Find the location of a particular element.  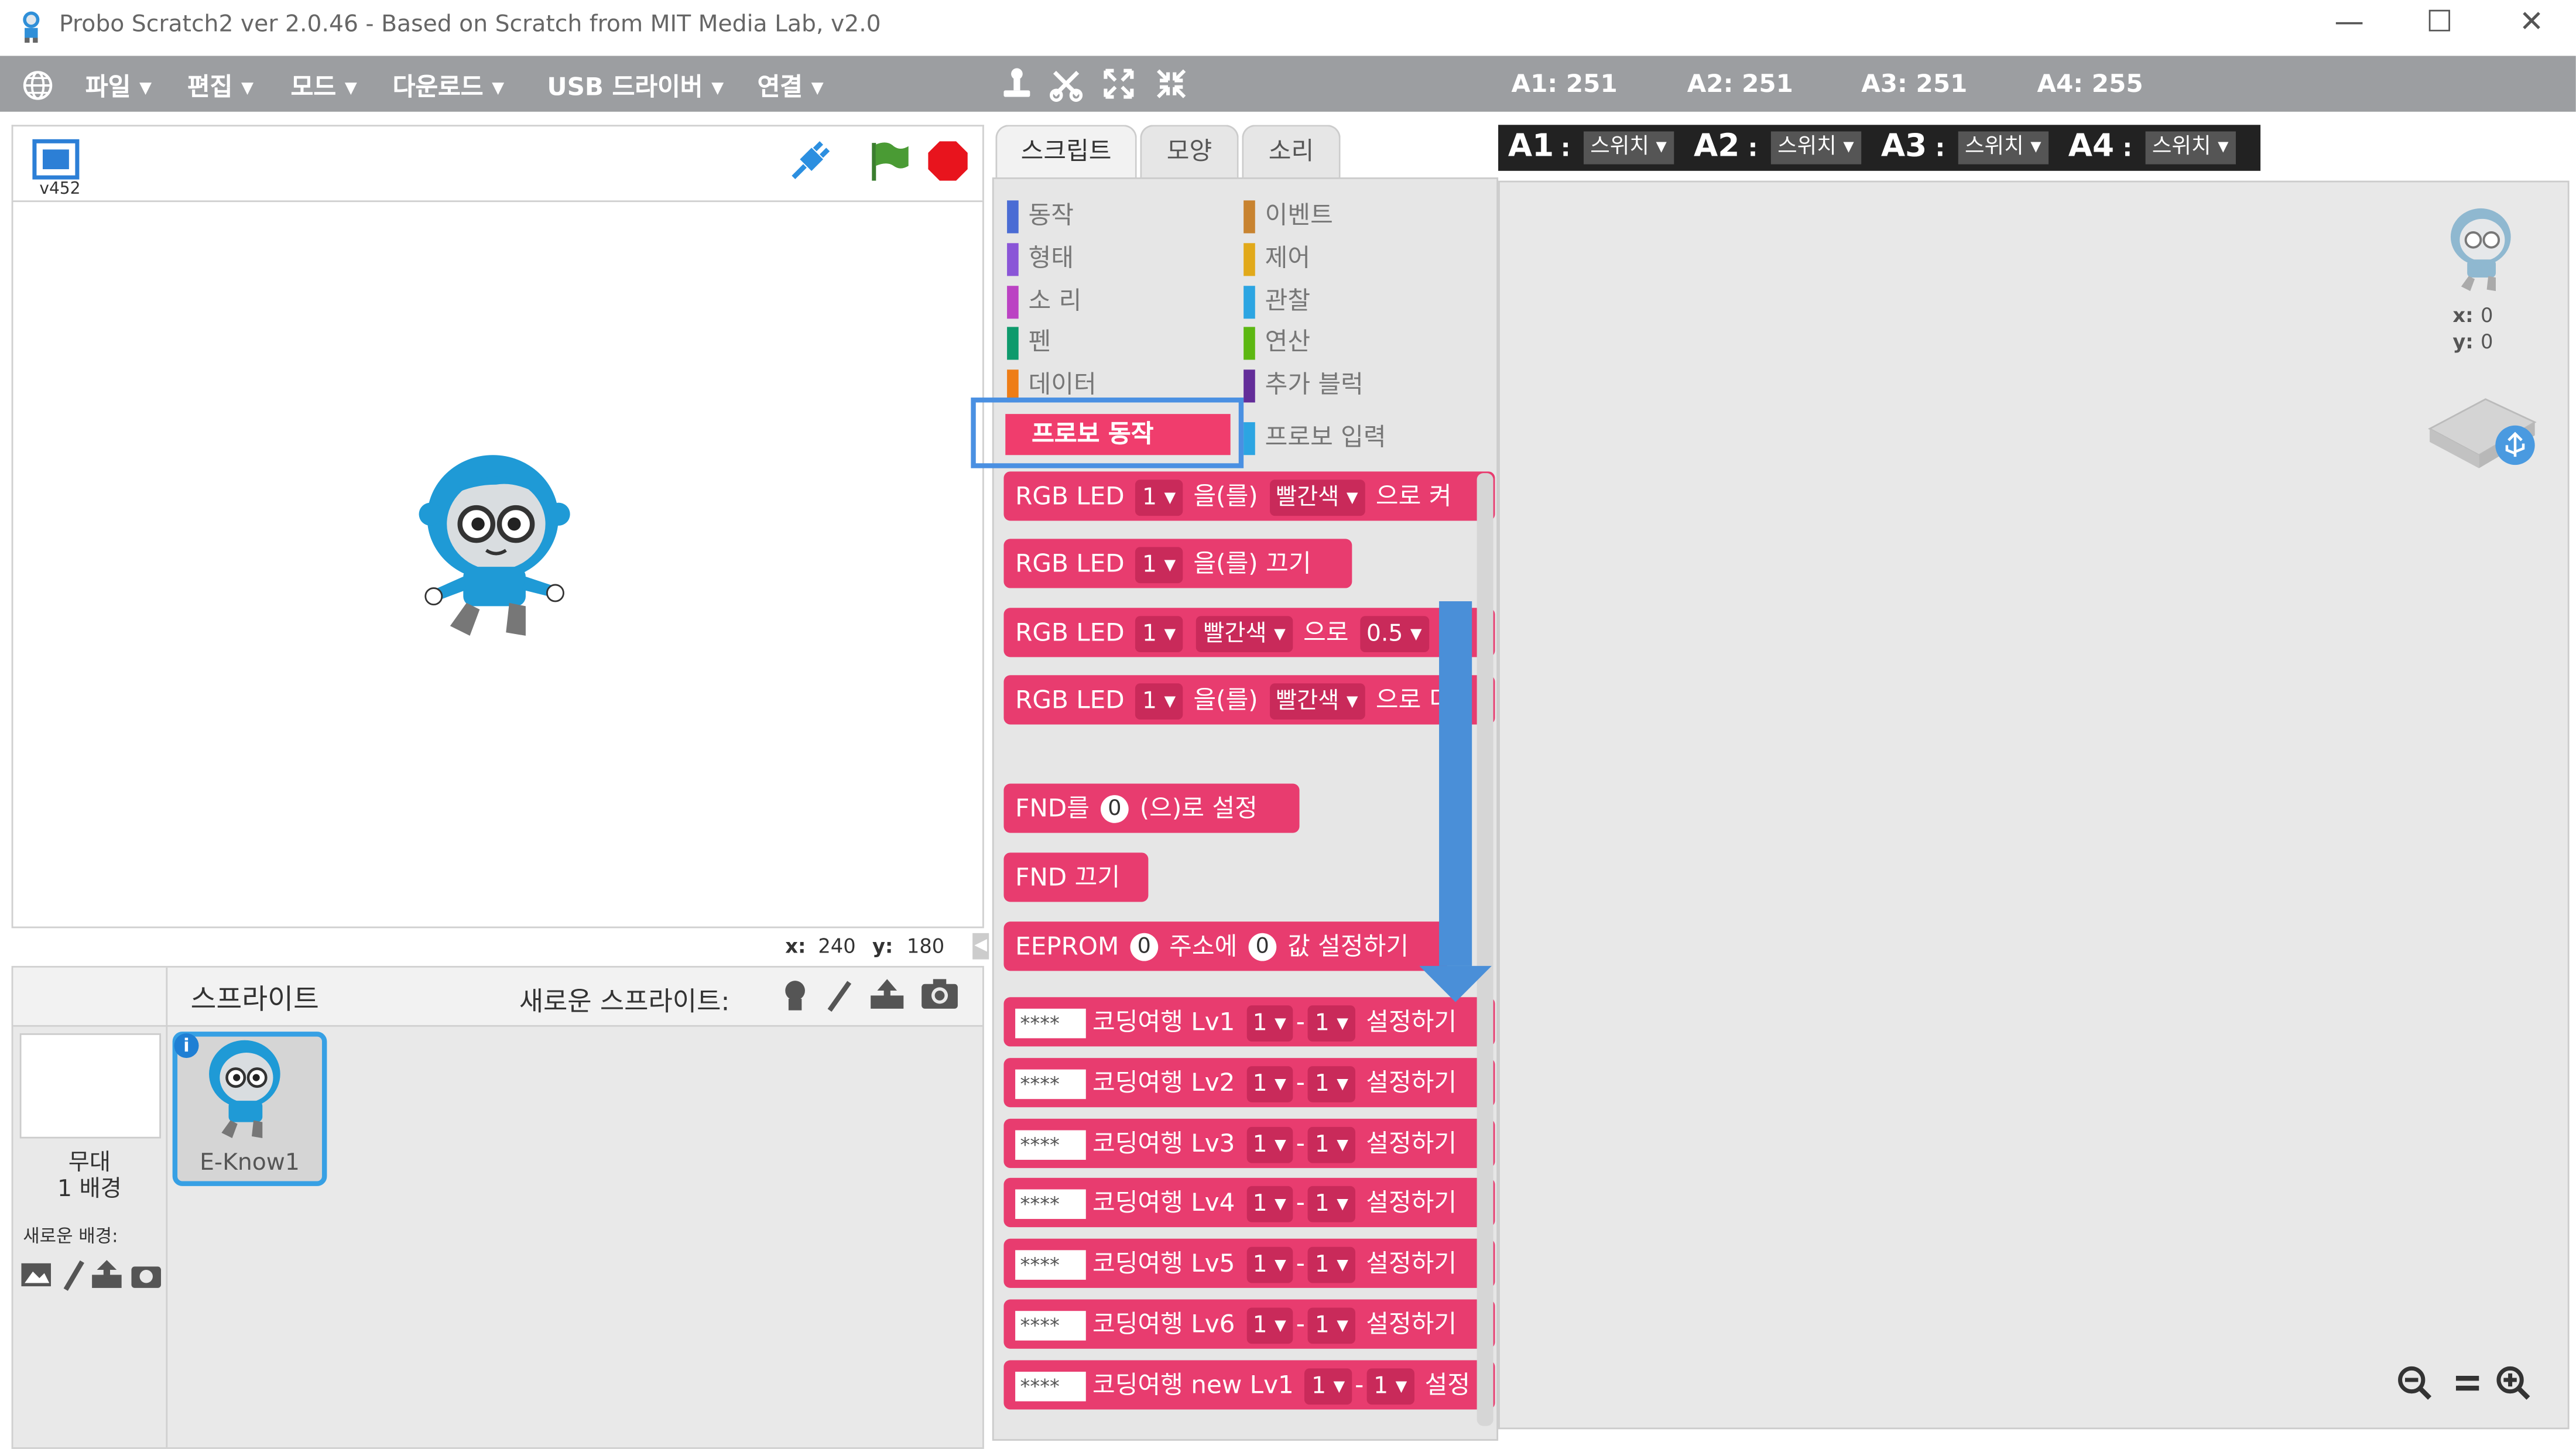

analog-a1-label: A1 is located at coordinates (1531, 146).